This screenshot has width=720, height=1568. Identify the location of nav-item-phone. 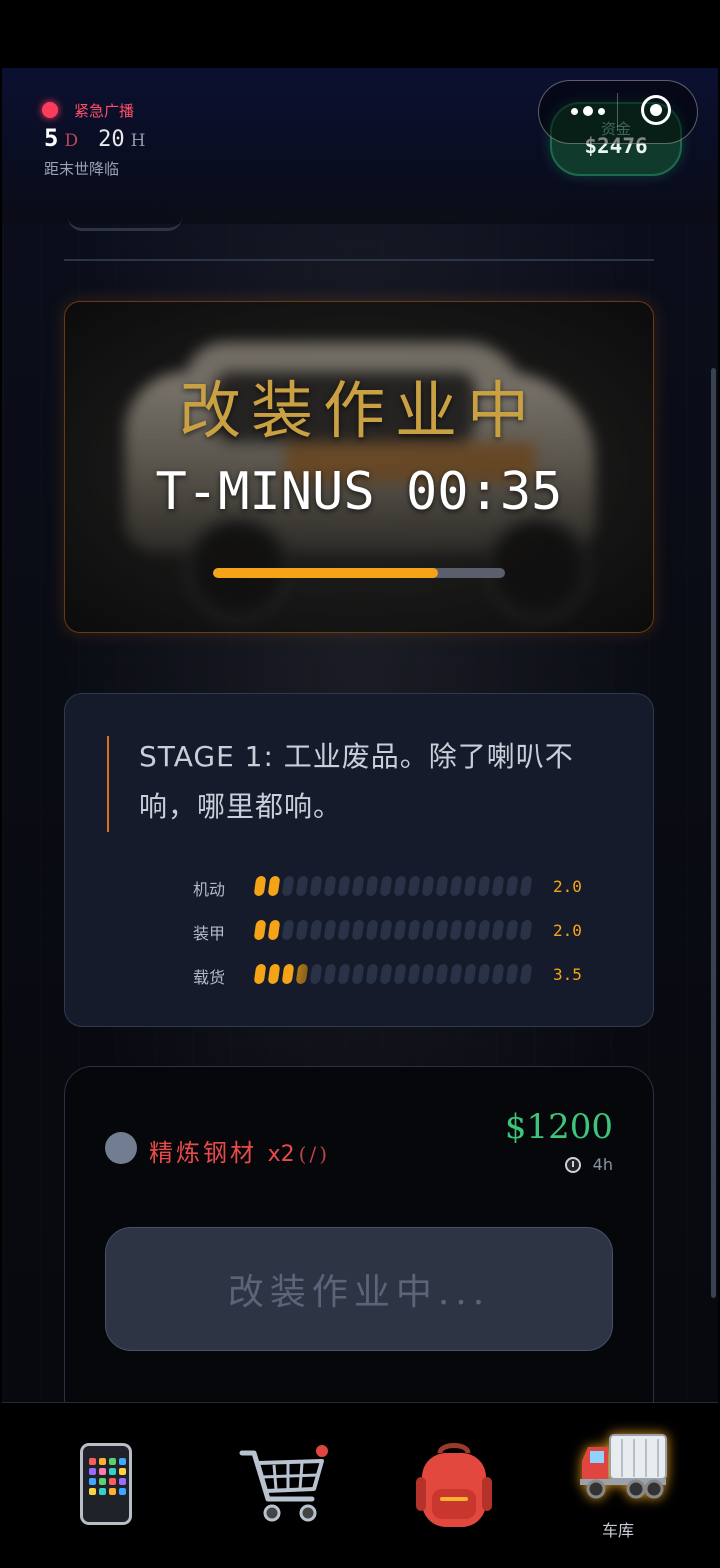
(108, 1485).